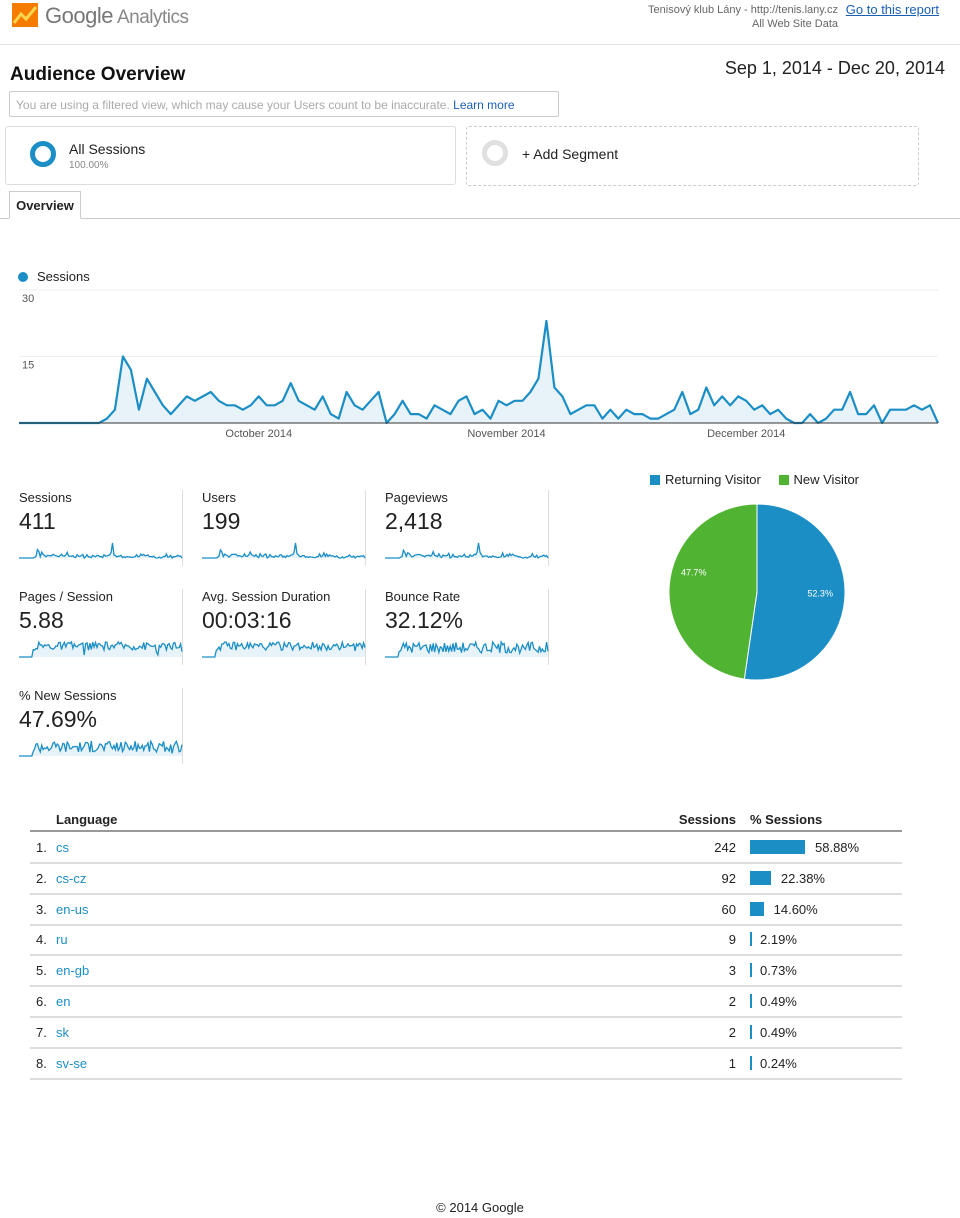  I want to click on add-segment-label: + Add Segment, so click(570, 154).